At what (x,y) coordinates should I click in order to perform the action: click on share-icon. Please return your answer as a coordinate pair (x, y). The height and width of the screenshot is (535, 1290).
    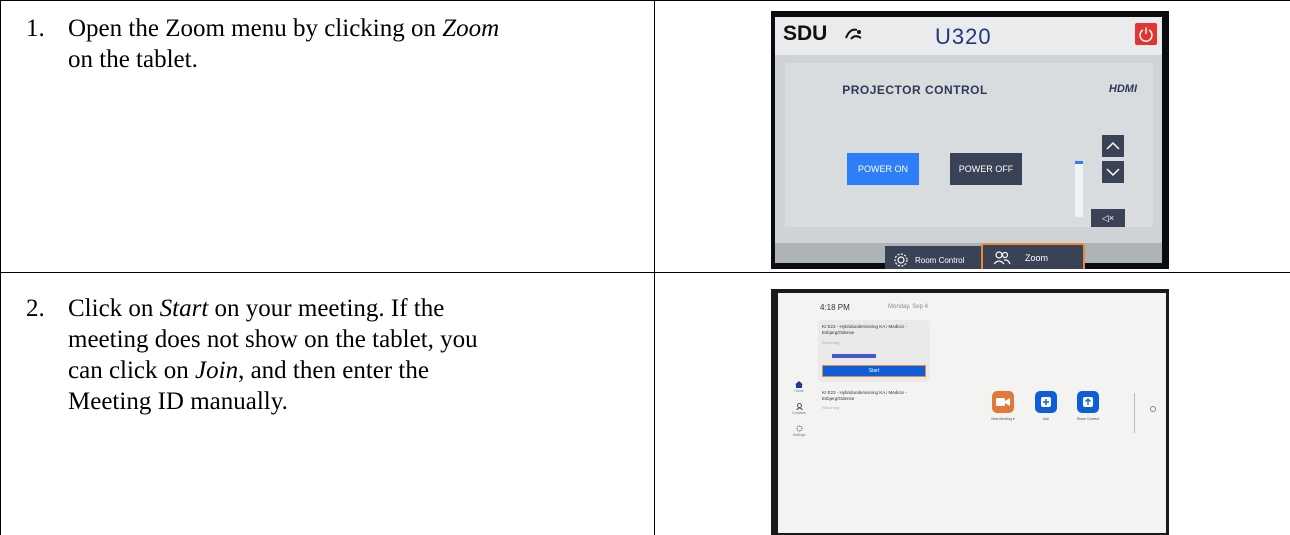
    Looking at the image, I should click on (1088, 402).